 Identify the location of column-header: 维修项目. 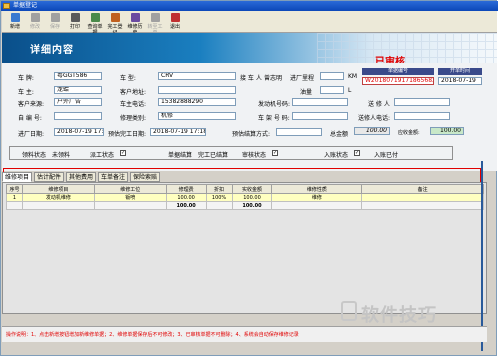
(58, 189).